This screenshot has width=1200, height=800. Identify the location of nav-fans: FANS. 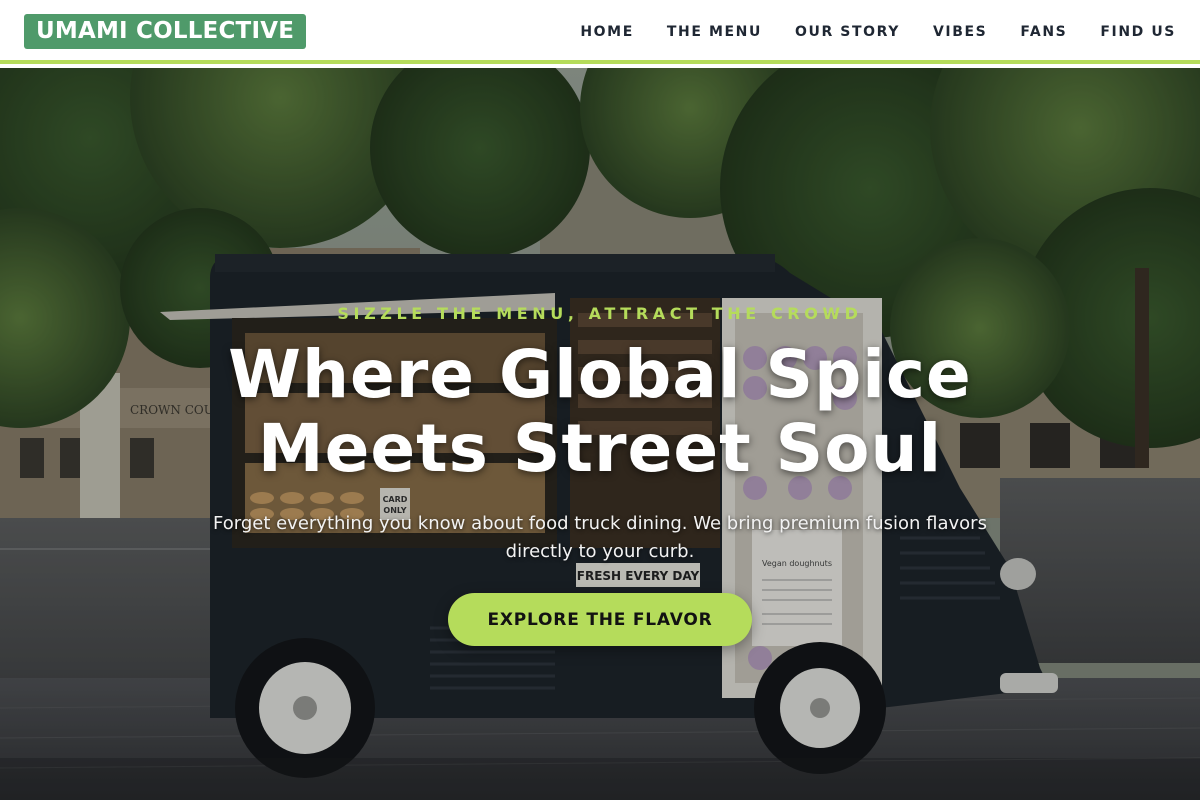
(1043, 32).